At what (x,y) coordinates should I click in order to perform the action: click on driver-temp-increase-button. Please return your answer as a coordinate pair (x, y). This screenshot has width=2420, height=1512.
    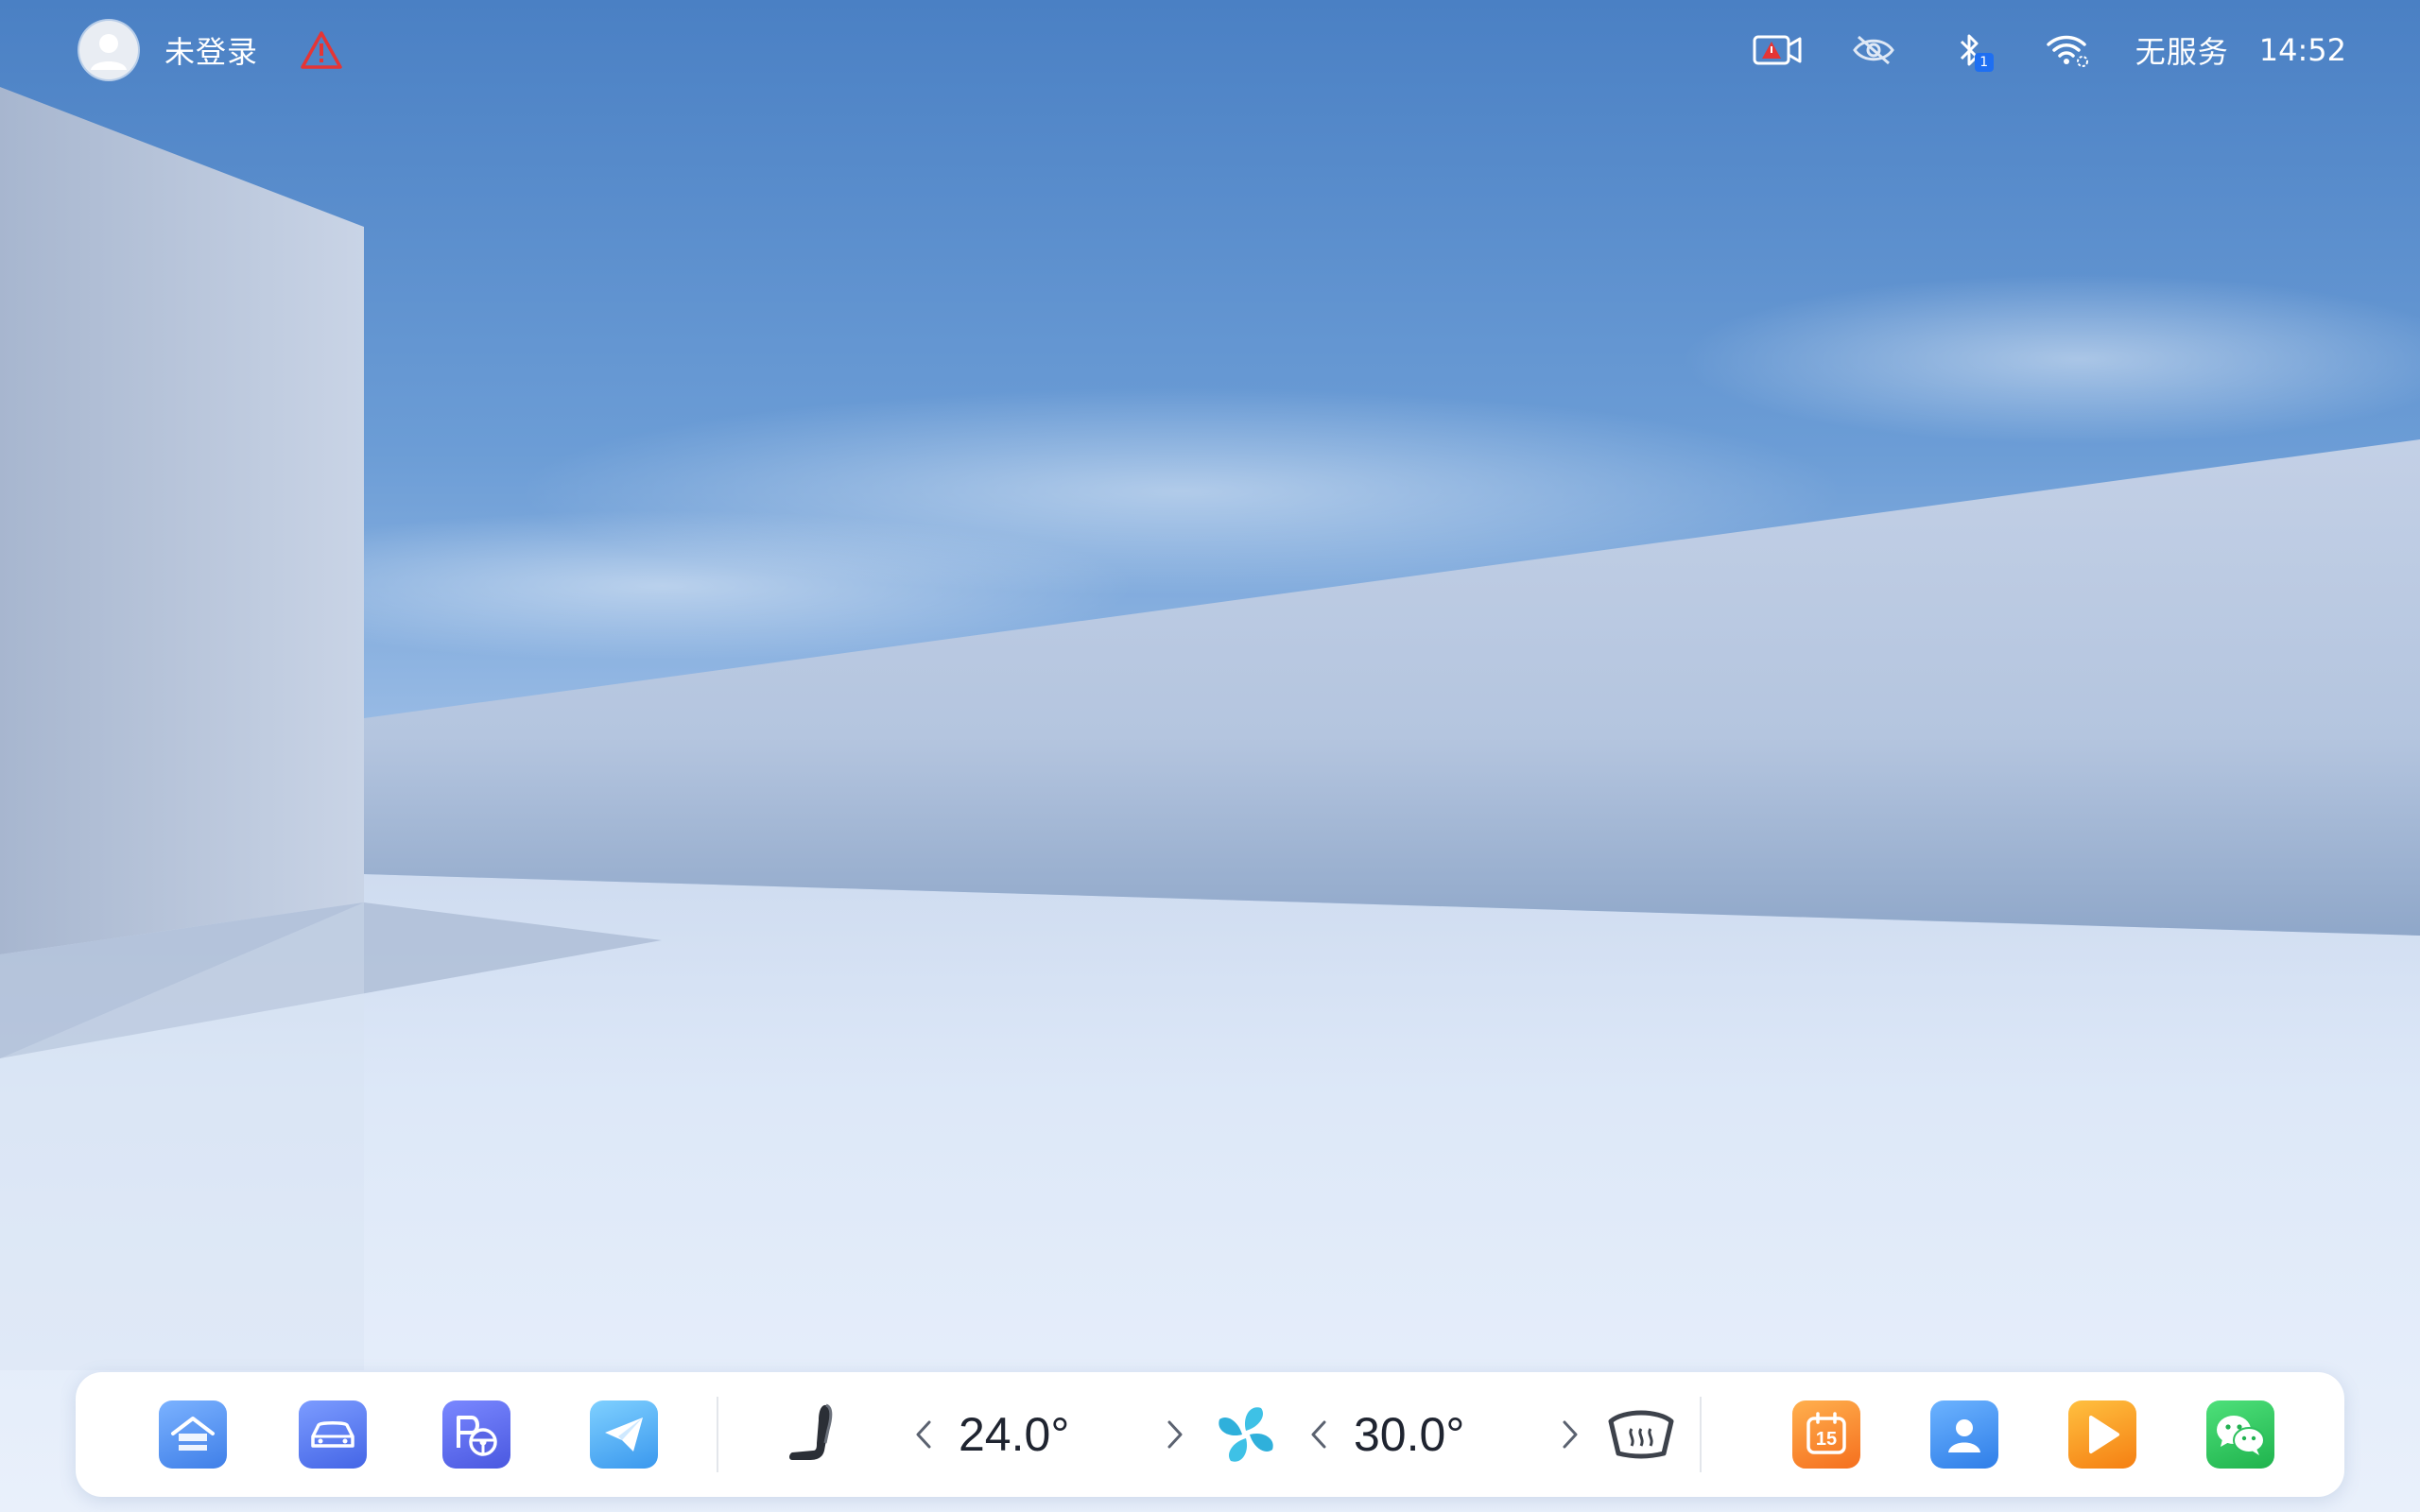
    Looking at the image, I should click on (1175, 1434).